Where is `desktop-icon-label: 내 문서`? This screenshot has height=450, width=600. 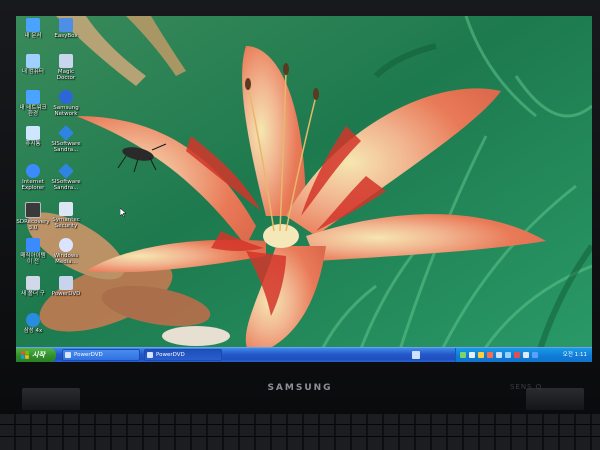
desktop-icon-label: 내 문서 is located at coordinates (33, 36).